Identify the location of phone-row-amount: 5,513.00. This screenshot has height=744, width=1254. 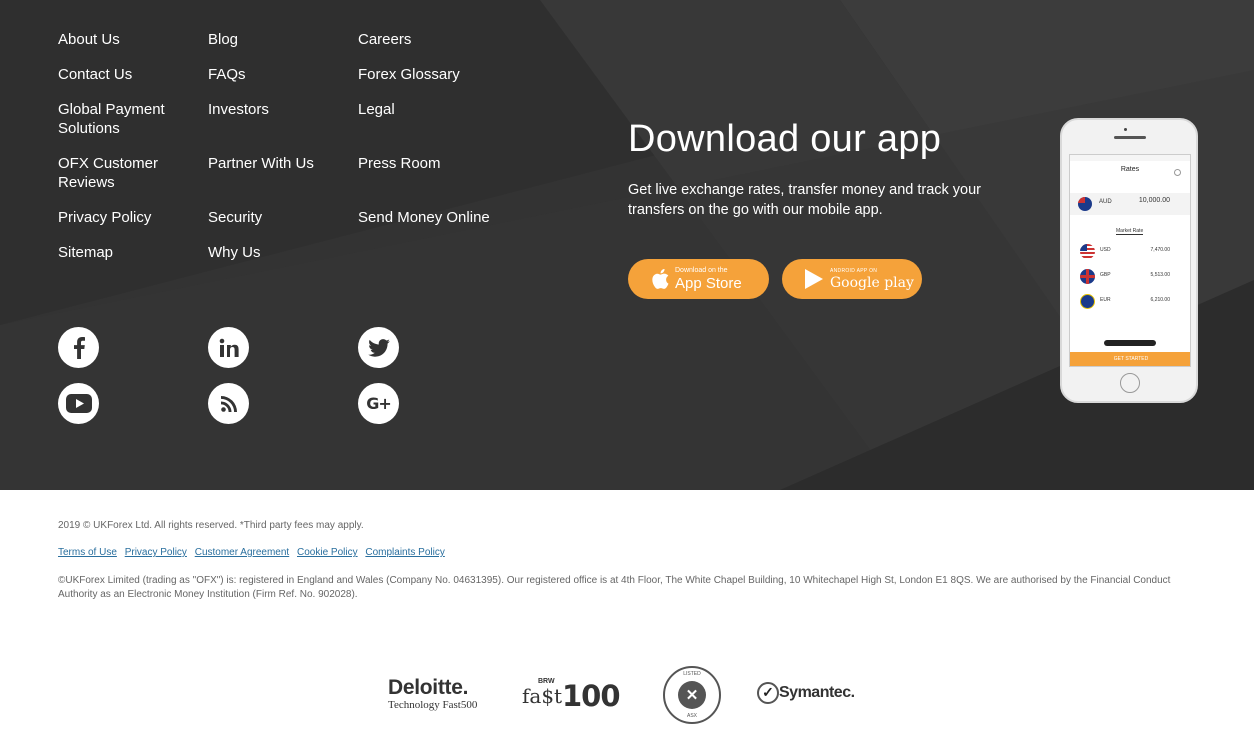
(1160, 275).